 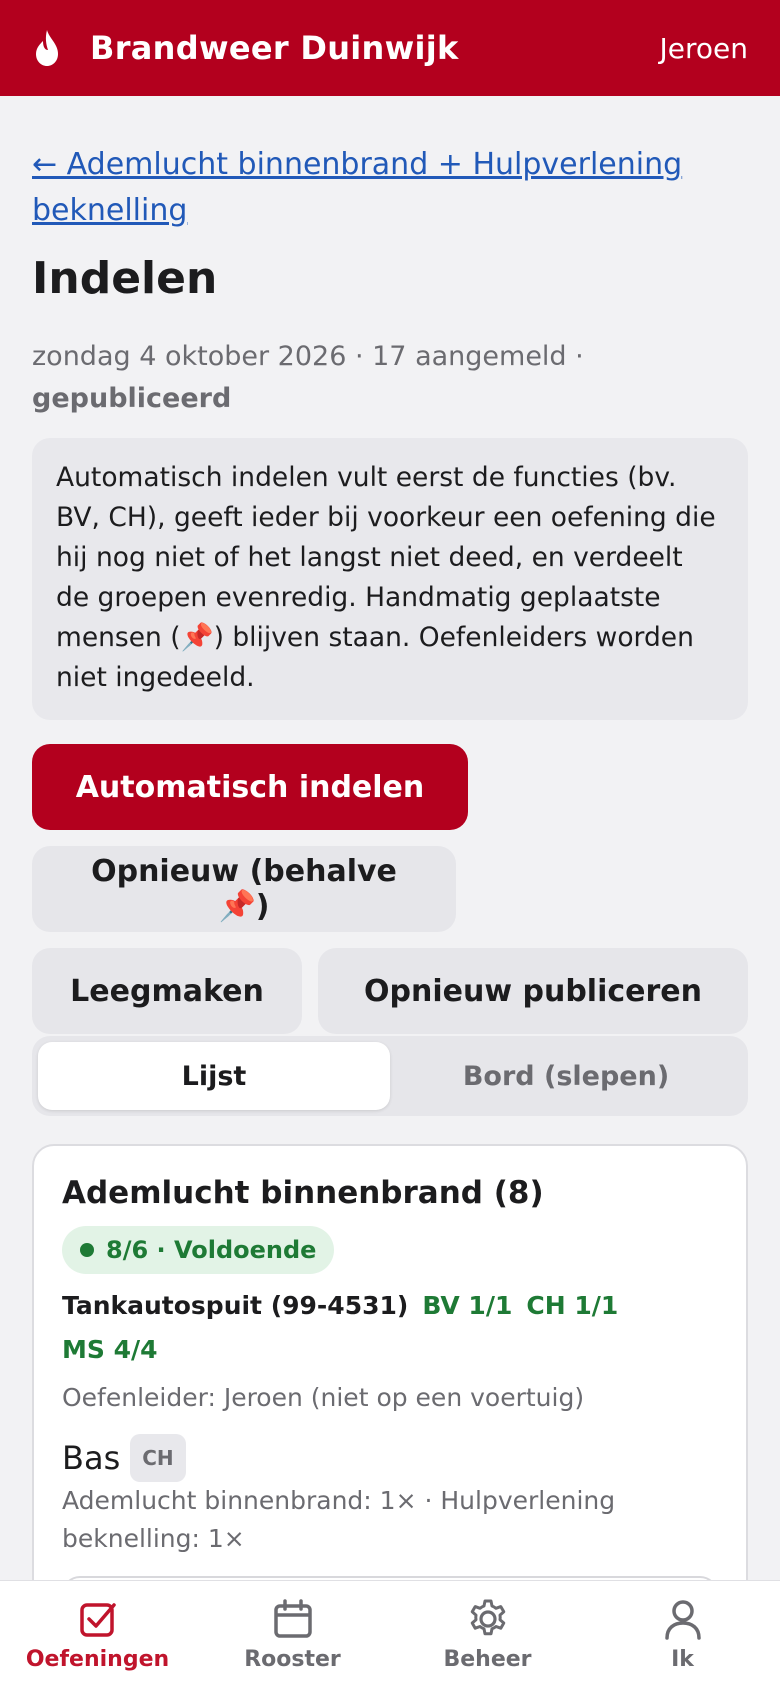 I want to click on tab-beheer-label: Beheer, so click(x=487, y=1659).